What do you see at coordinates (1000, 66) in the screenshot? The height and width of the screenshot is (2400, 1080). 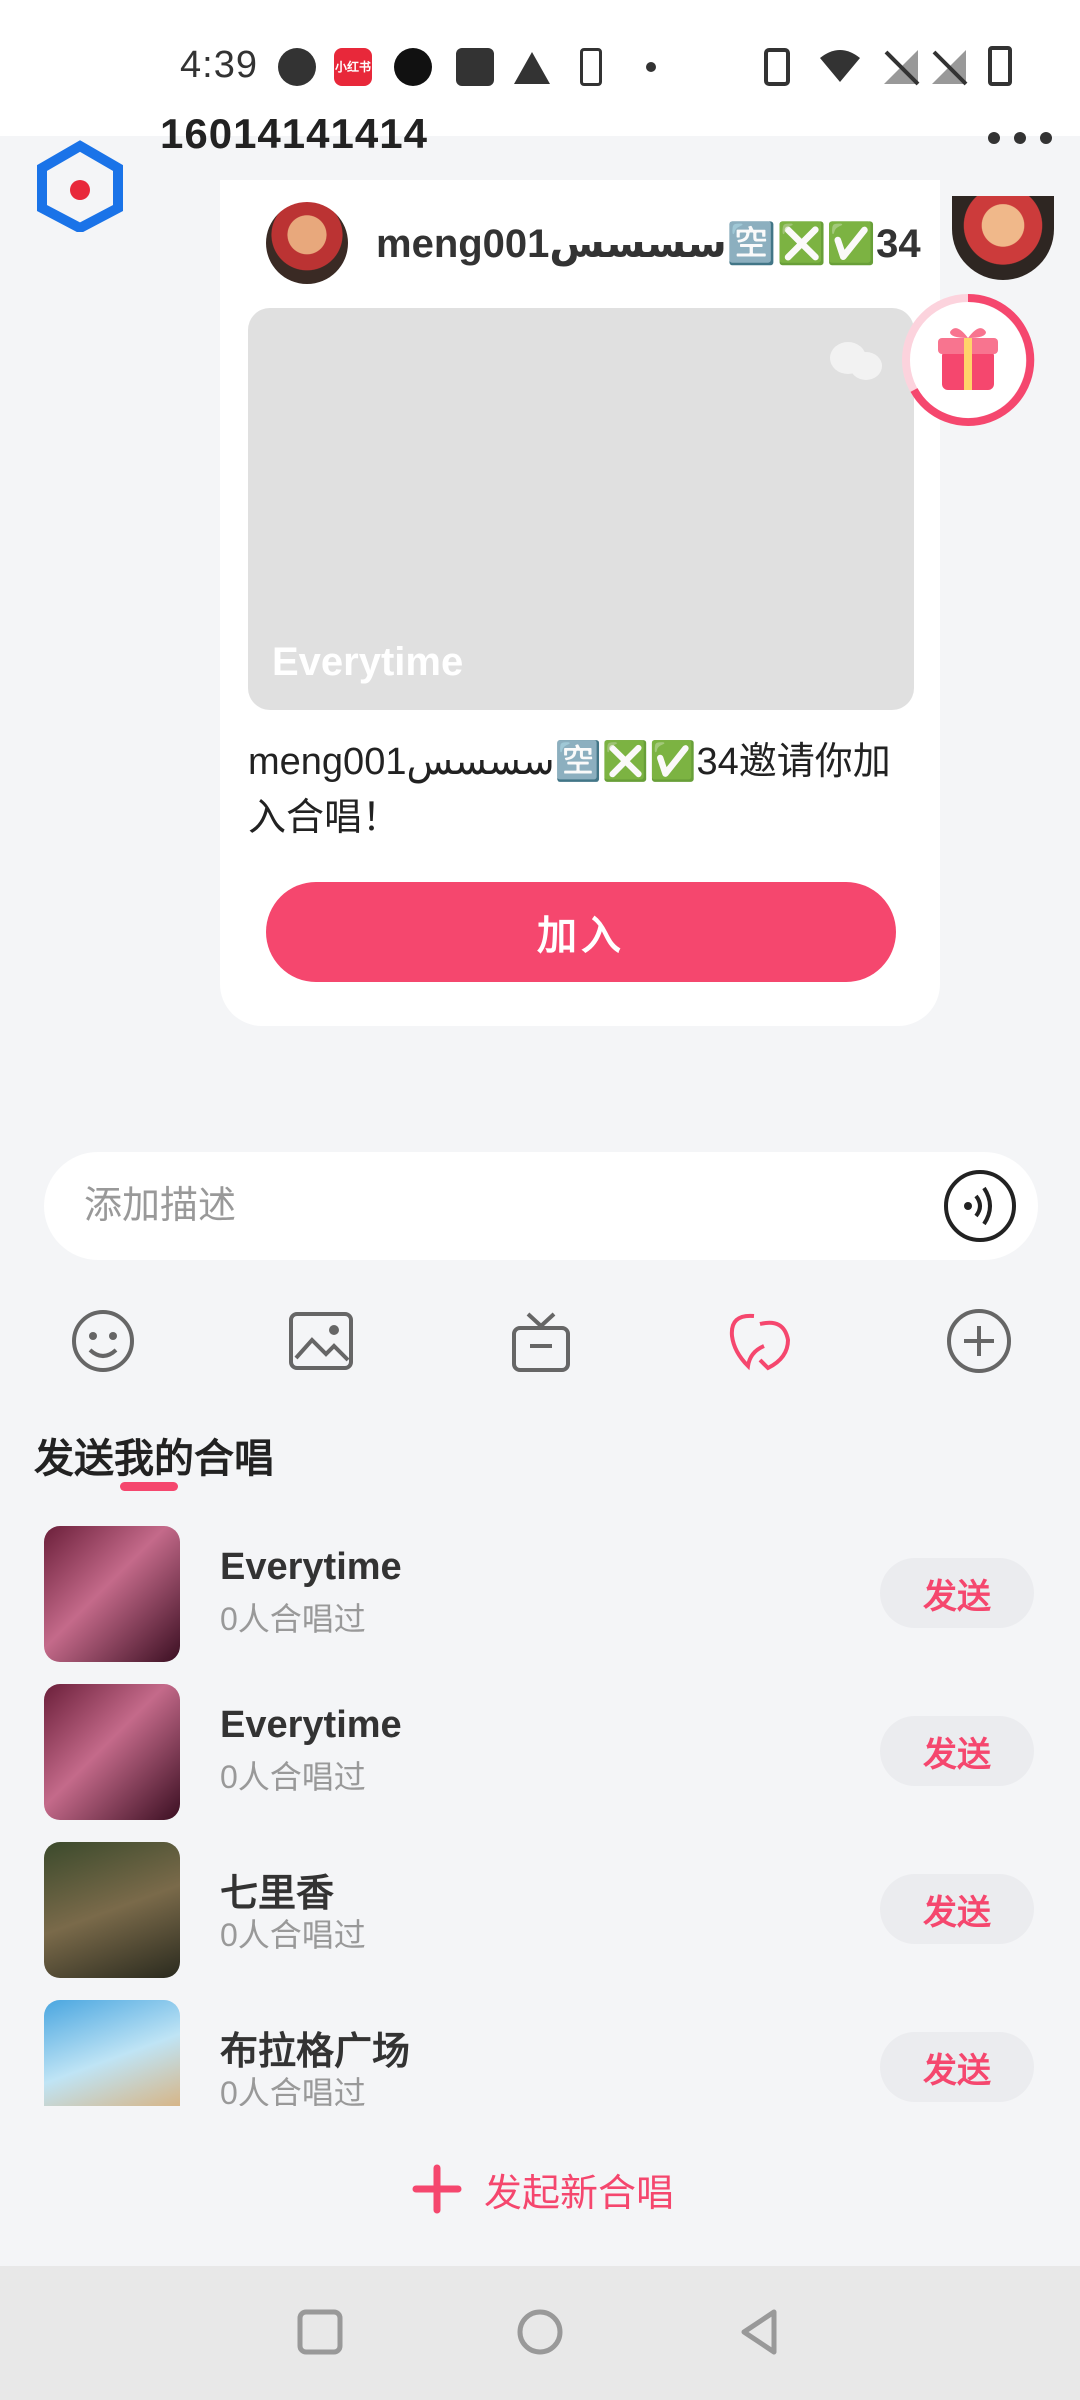 I see `battery-charging-icon` at bounding box center [1000, 66].